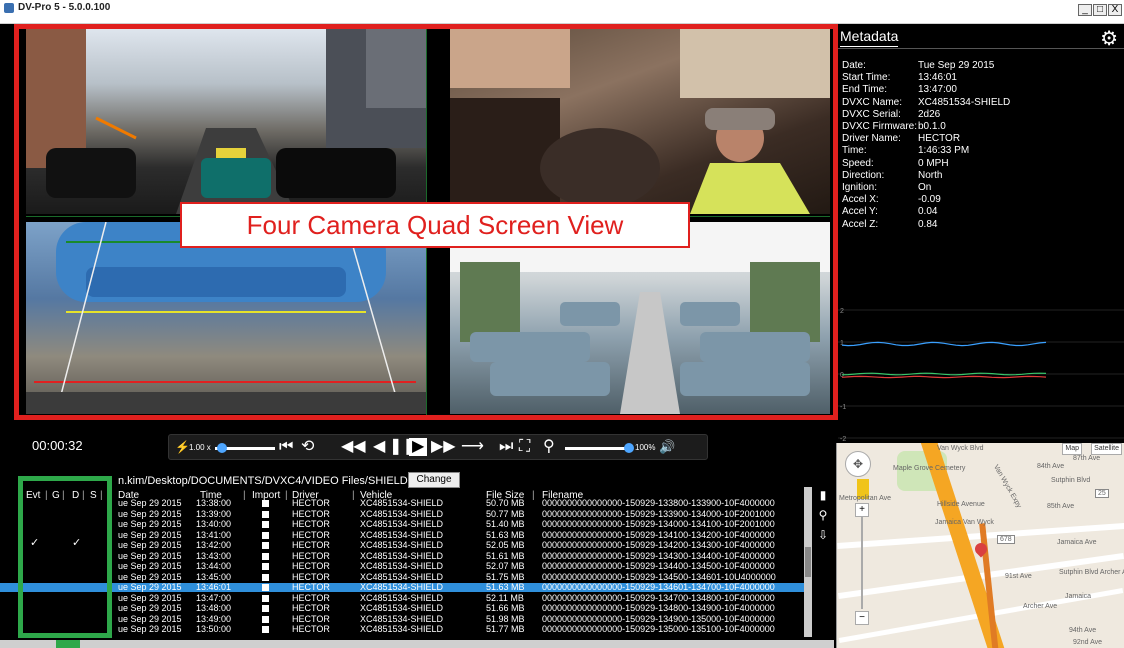 Image resolution: width=1124 pixels, height=648 pixels. I want to click on metadata-value: North, so click(930, 175).